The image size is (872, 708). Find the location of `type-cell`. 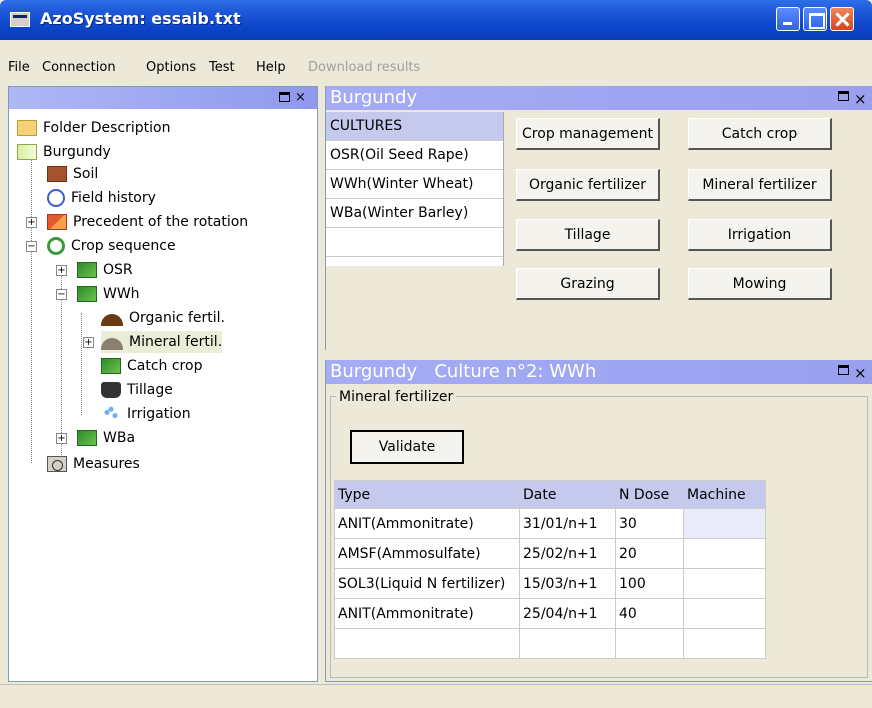

type-cell is located at coordinates (427, 643).